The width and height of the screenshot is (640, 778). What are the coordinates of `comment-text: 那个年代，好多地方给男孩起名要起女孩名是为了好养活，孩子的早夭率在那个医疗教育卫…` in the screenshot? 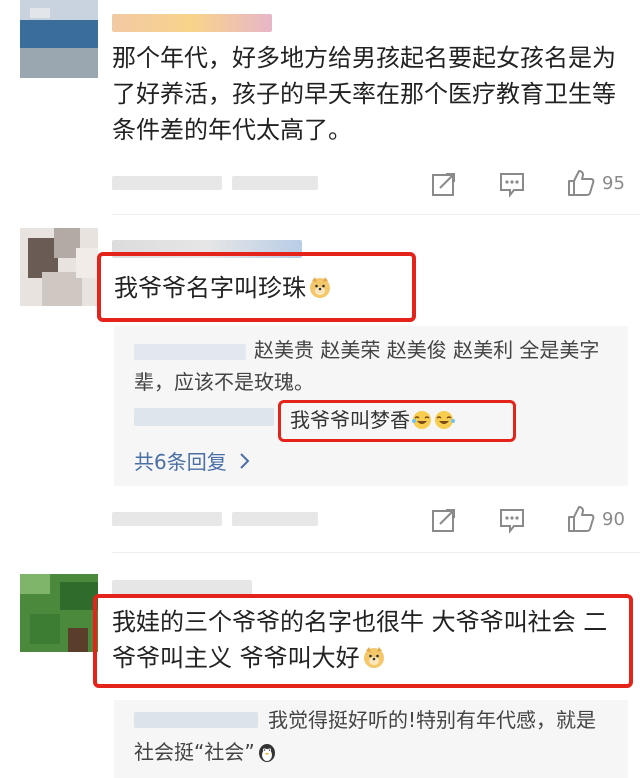 It's located at (364, 94).